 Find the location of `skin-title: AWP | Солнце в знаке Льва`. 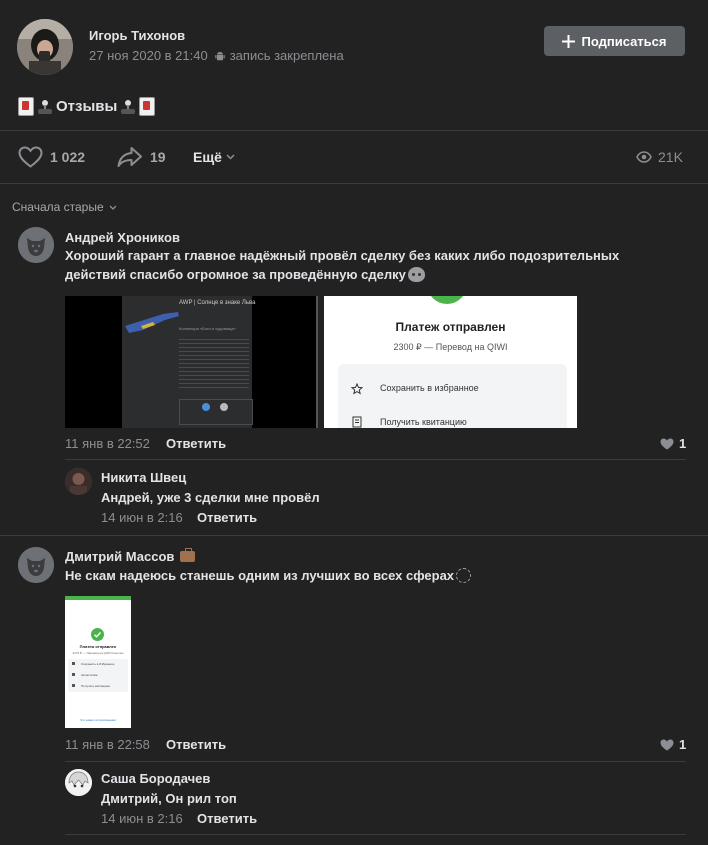

skin-title: AWP | Солнце в знаке Льва is located at coordinates (217, 303).